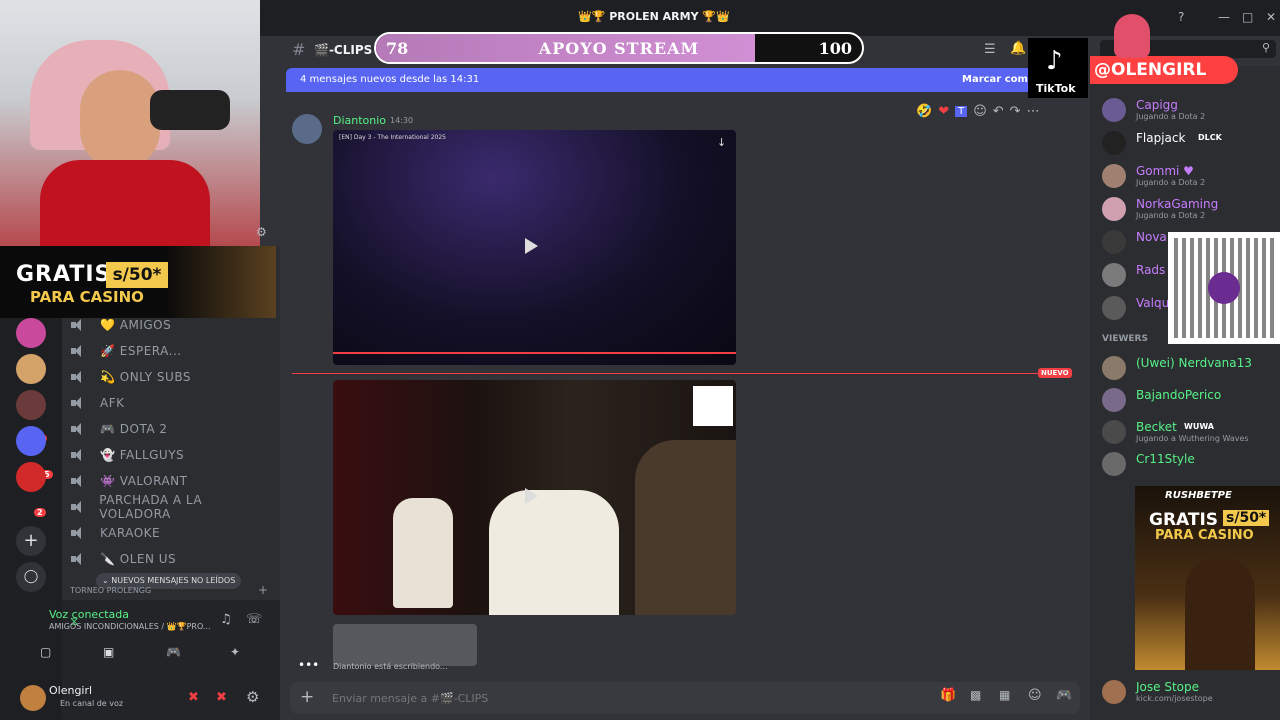  I want to click on promo2-word: GRATIS, so click(1184, 520).